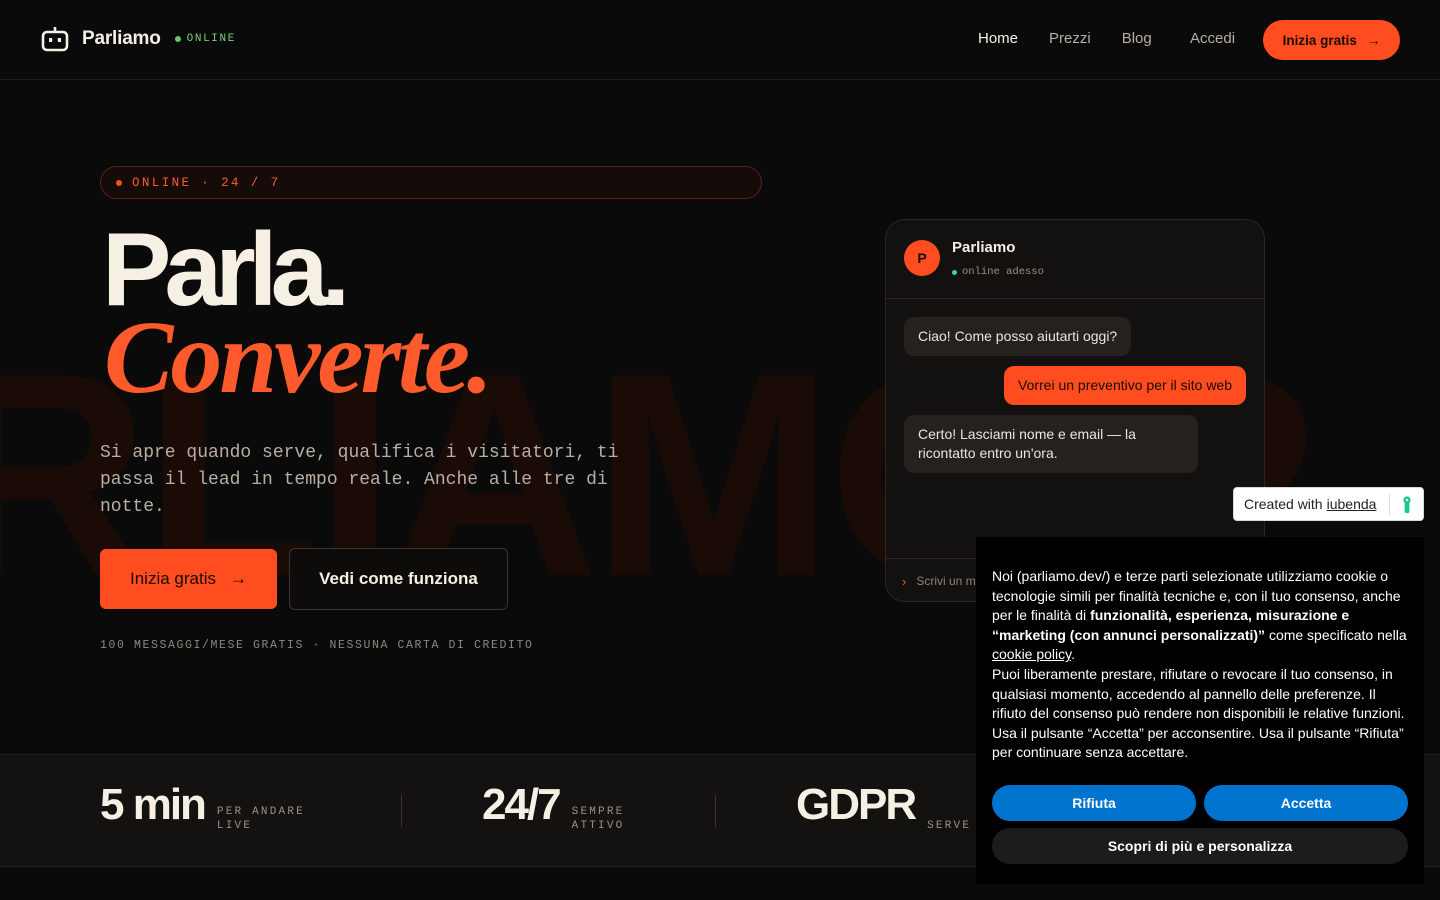 This screenshot has height=900, width=1440. What do you see at coordinates (211, 39) in the screenshot?
I see `online-status-label: ONLINE` at bounding box center [211, 39].